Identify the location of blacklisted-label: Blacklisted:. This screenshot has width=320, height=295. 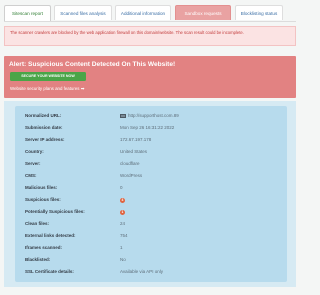
(38, 259).